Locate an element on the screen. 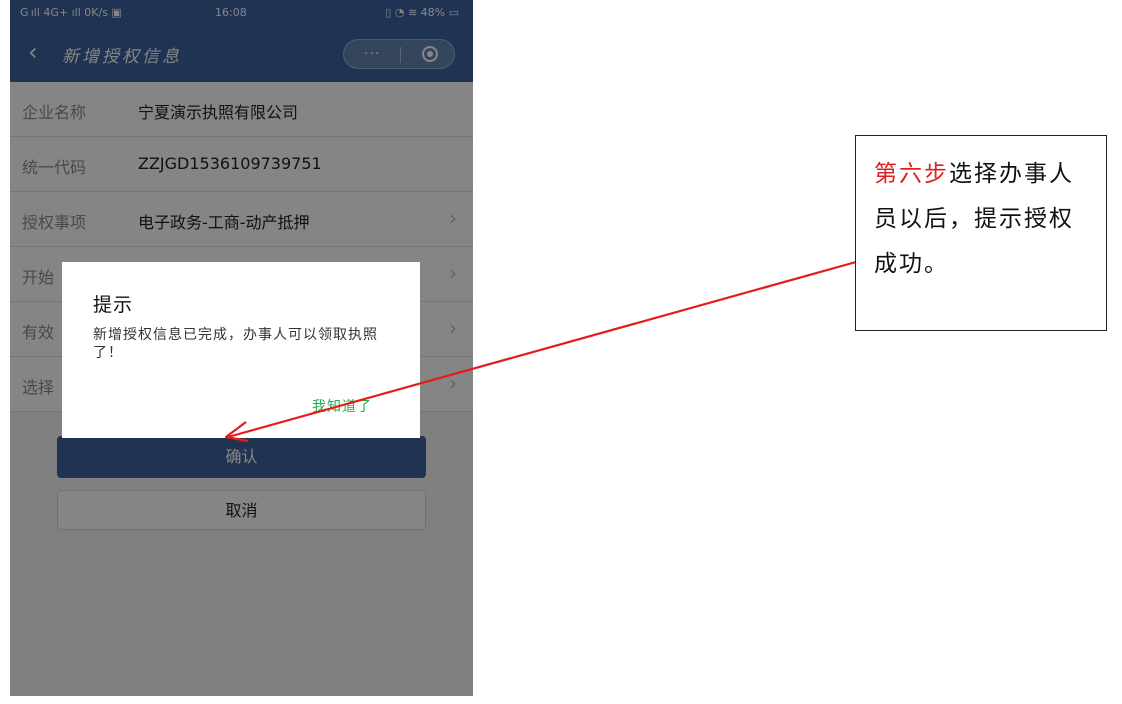 This screenshot has width=1122, height=704. annotation-step: 第六步 is located at coordinates (911, 174).